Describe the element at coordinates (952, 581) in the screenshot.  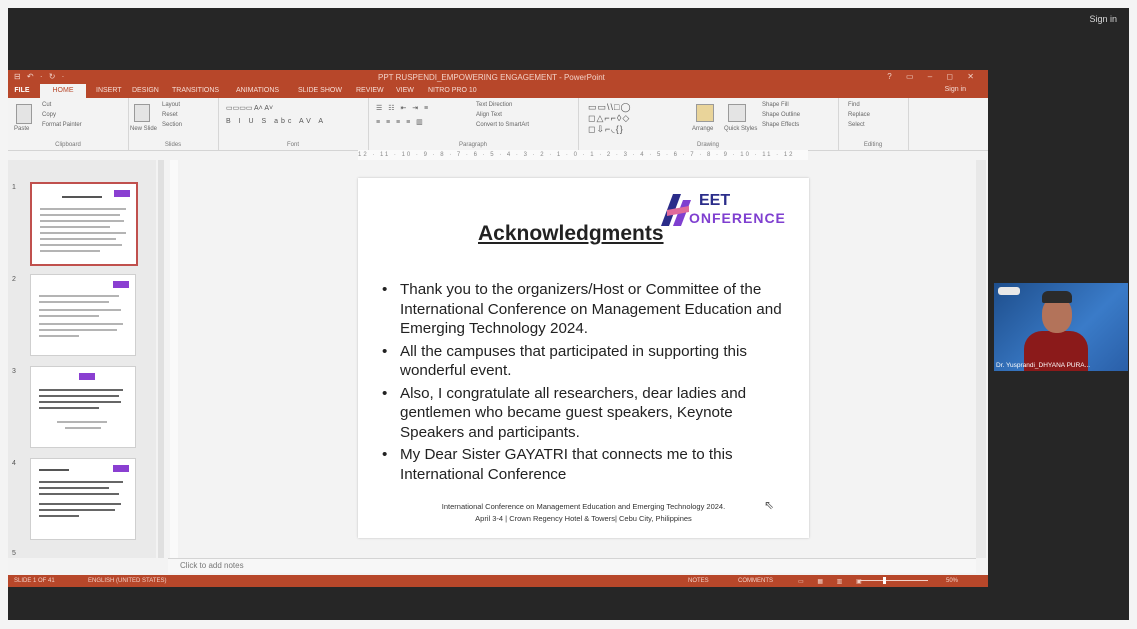
I see `zoom-level: 50%` at that location.